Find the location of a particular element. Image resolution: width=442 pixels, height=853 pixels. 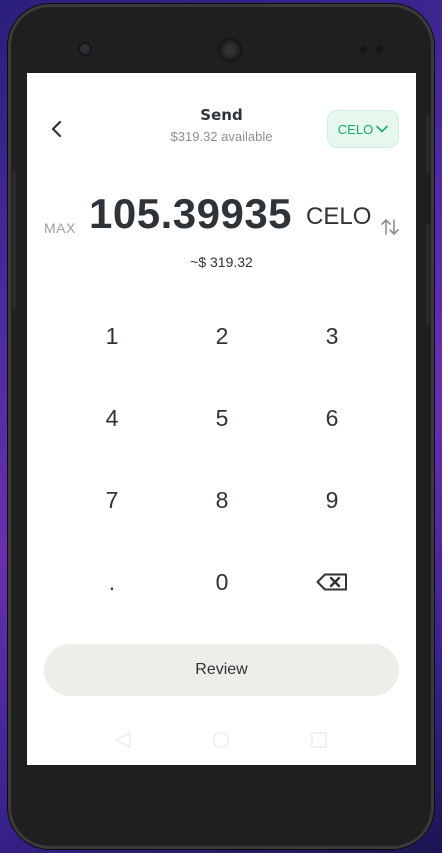

review-button: Review is located at coordinates (221, 670).